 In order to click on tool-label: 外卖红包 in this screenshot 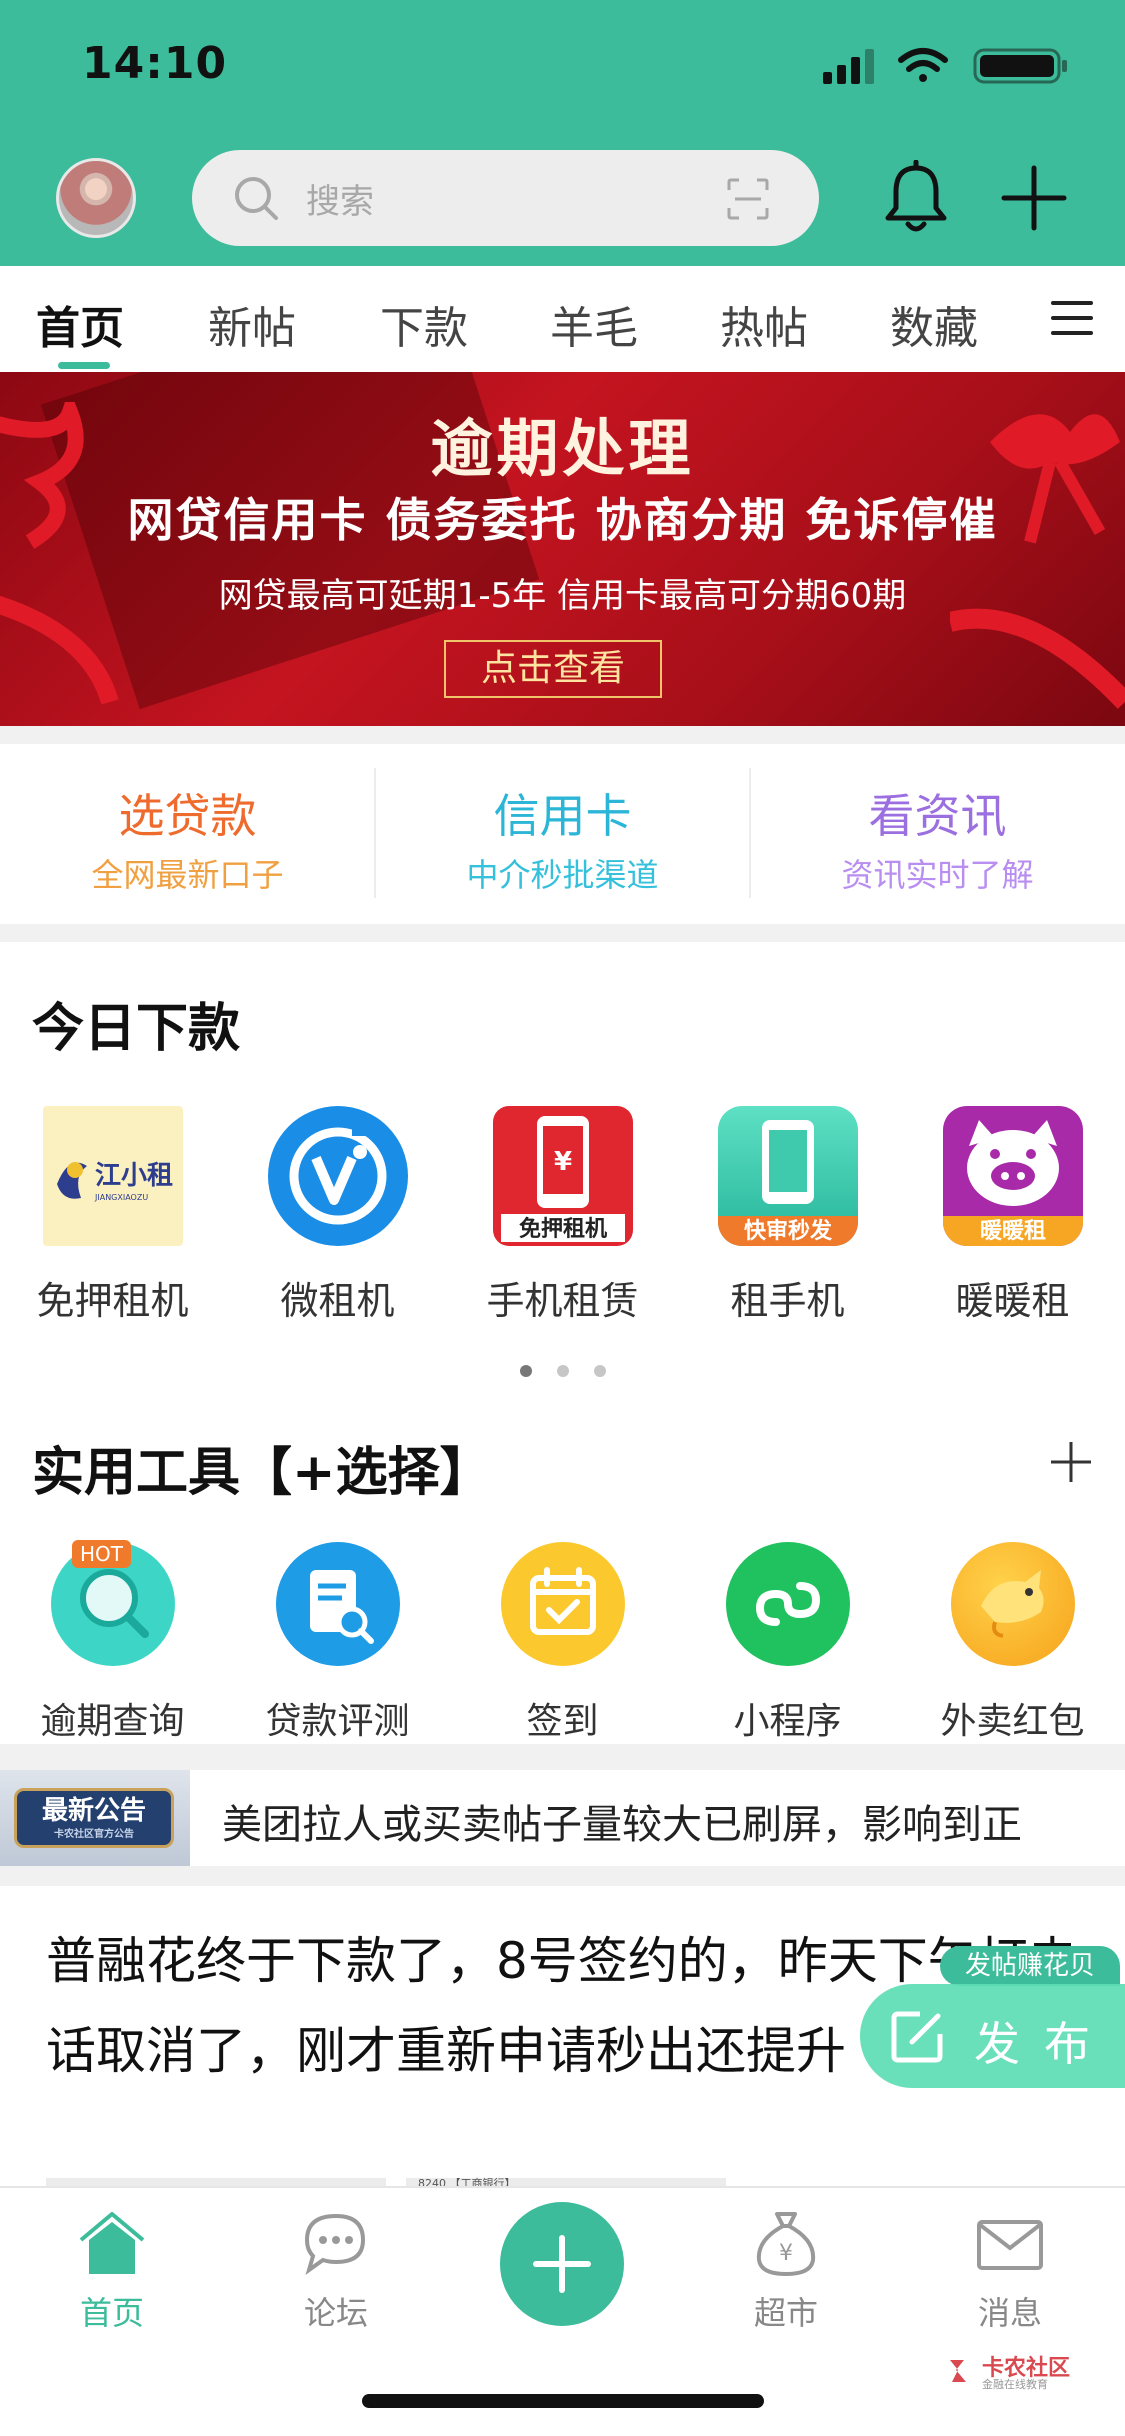, I will do `click(1012, 1721)`.